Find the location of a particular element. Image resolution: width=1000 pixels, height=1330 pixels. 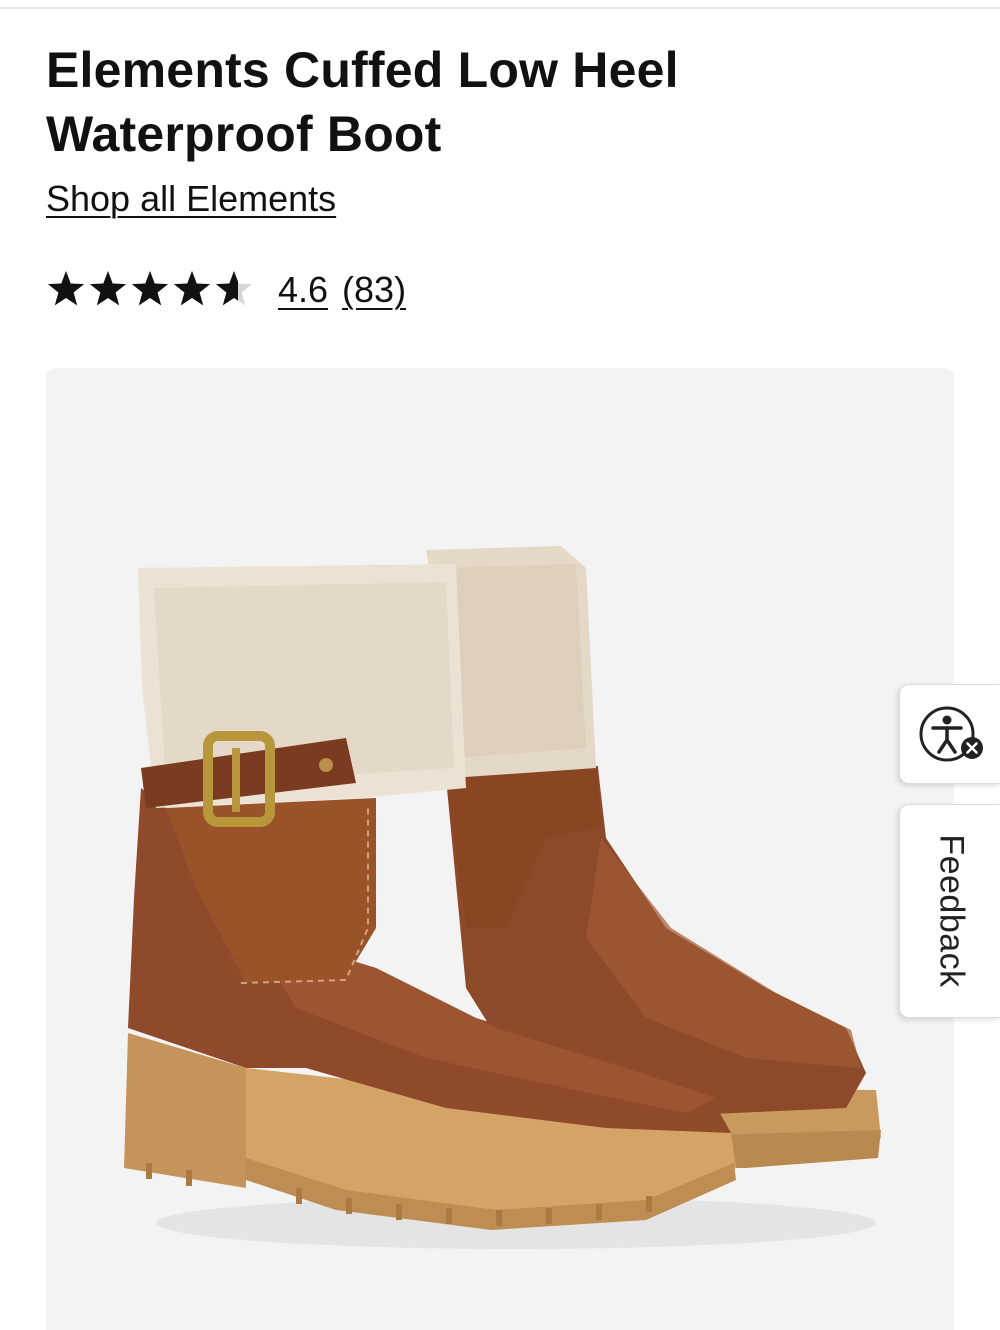

feedback-label: Feedback is located at coordinates (951, 911).